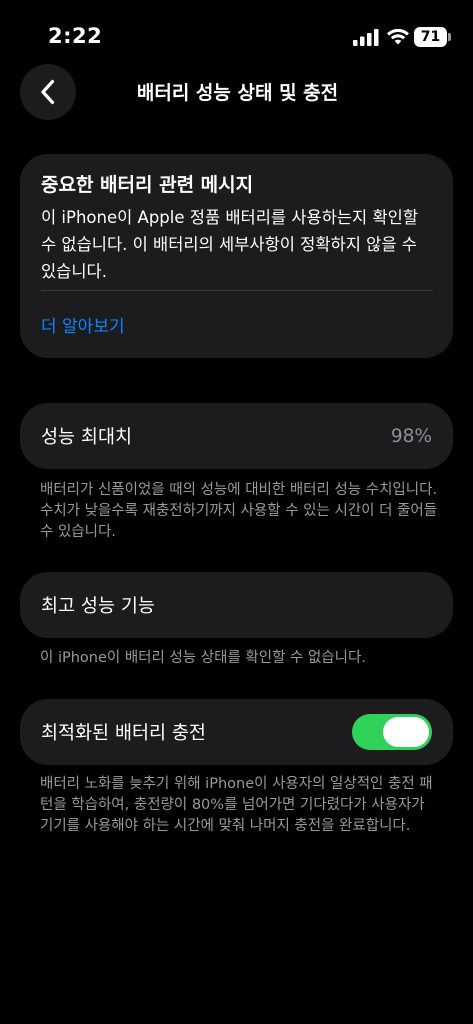 The image size is (473, 1024). Describe the element at coordinates (406, 732) in the screenshot. I see `toggle-knob` at that location.